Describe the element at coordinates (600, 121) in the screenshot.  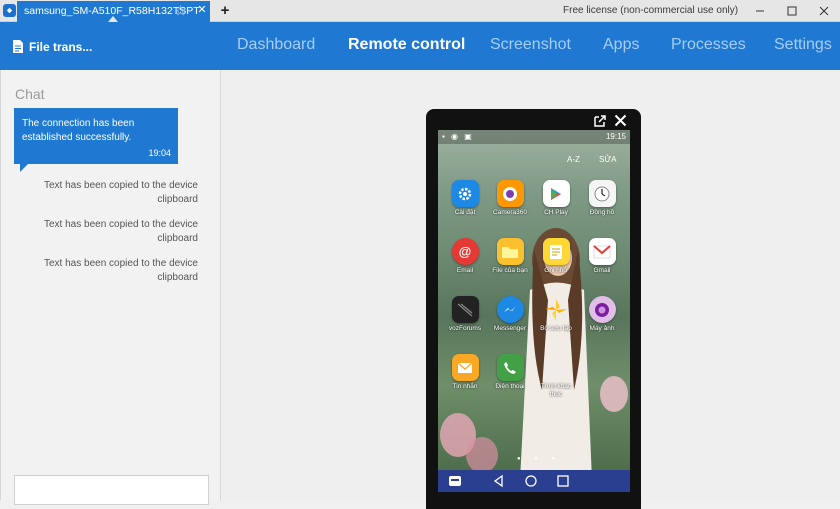
I see `popout-icon` at that location.